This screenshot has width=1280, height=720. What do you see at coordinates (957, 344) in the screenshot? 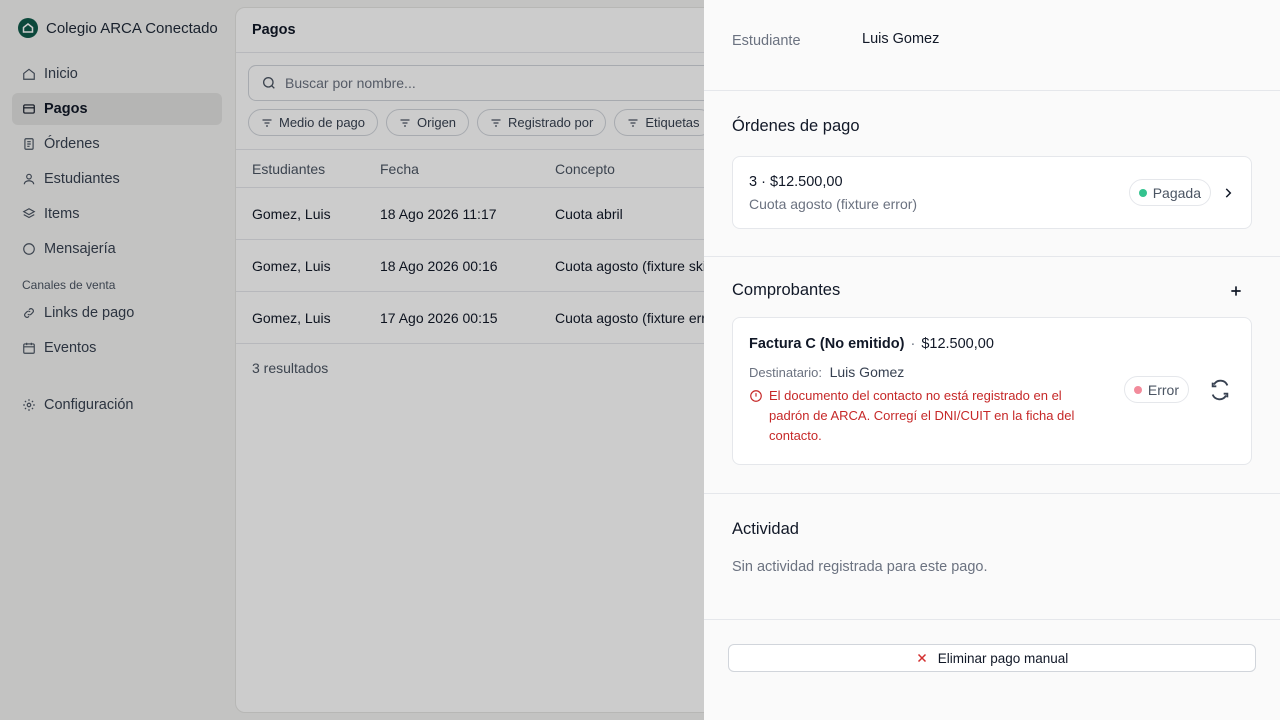
I see `invoice-amount: $12.500,00` at bounding box center [957, 344].